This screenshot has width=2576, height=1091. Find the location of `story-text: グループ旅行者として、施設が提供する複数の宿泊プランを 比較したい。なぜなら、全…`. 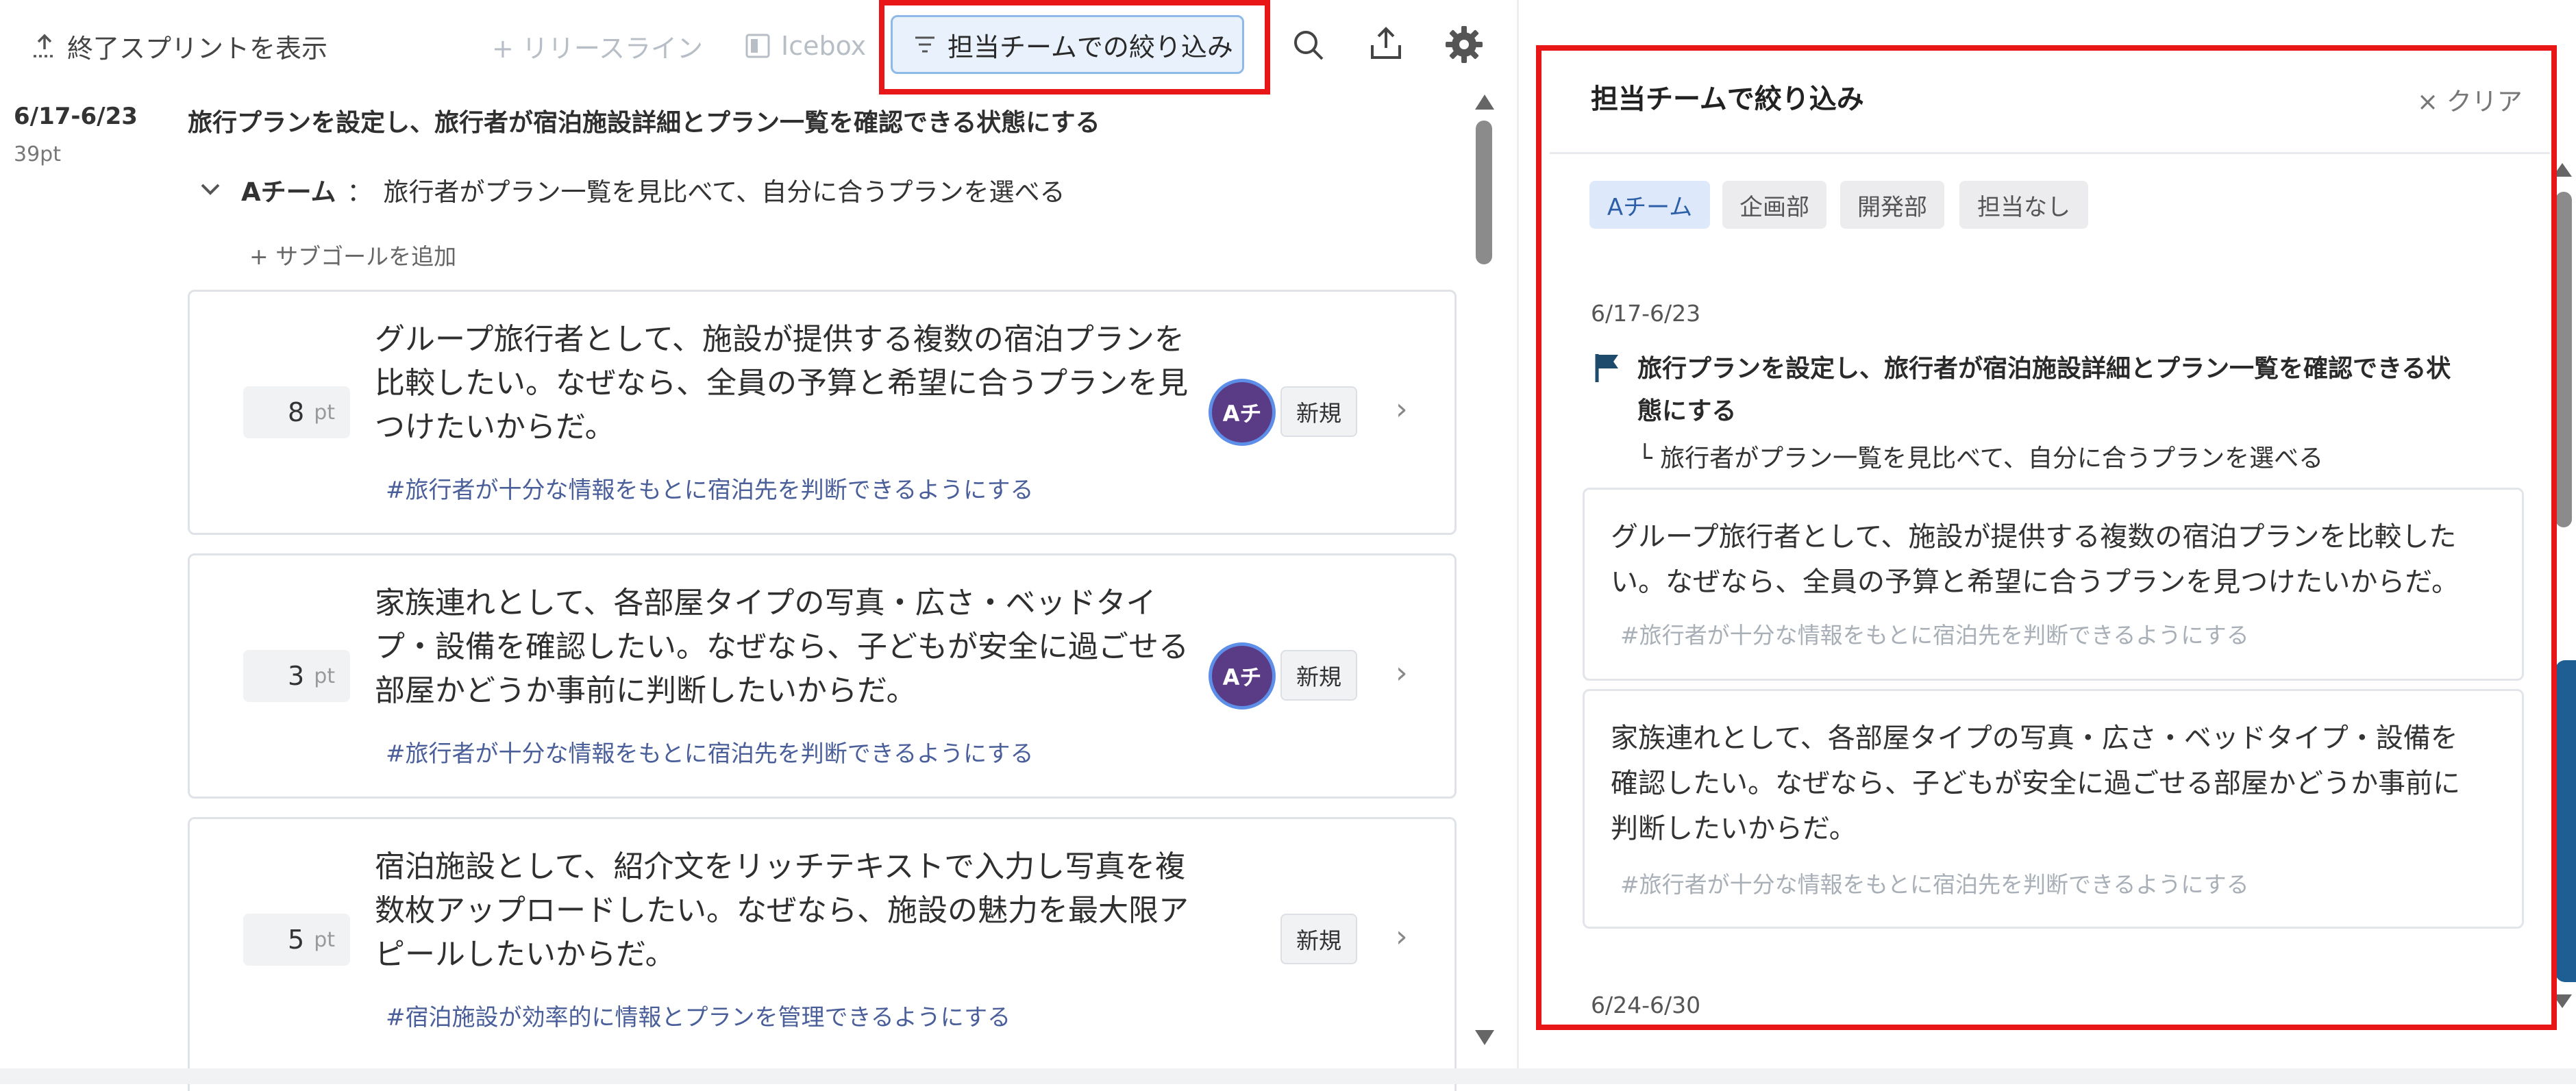

story-text: グループ旅行者として、施設が提供する複数の宿泊プランを 比較したい。なぜなら、全… is located at coordinates (786, 384).